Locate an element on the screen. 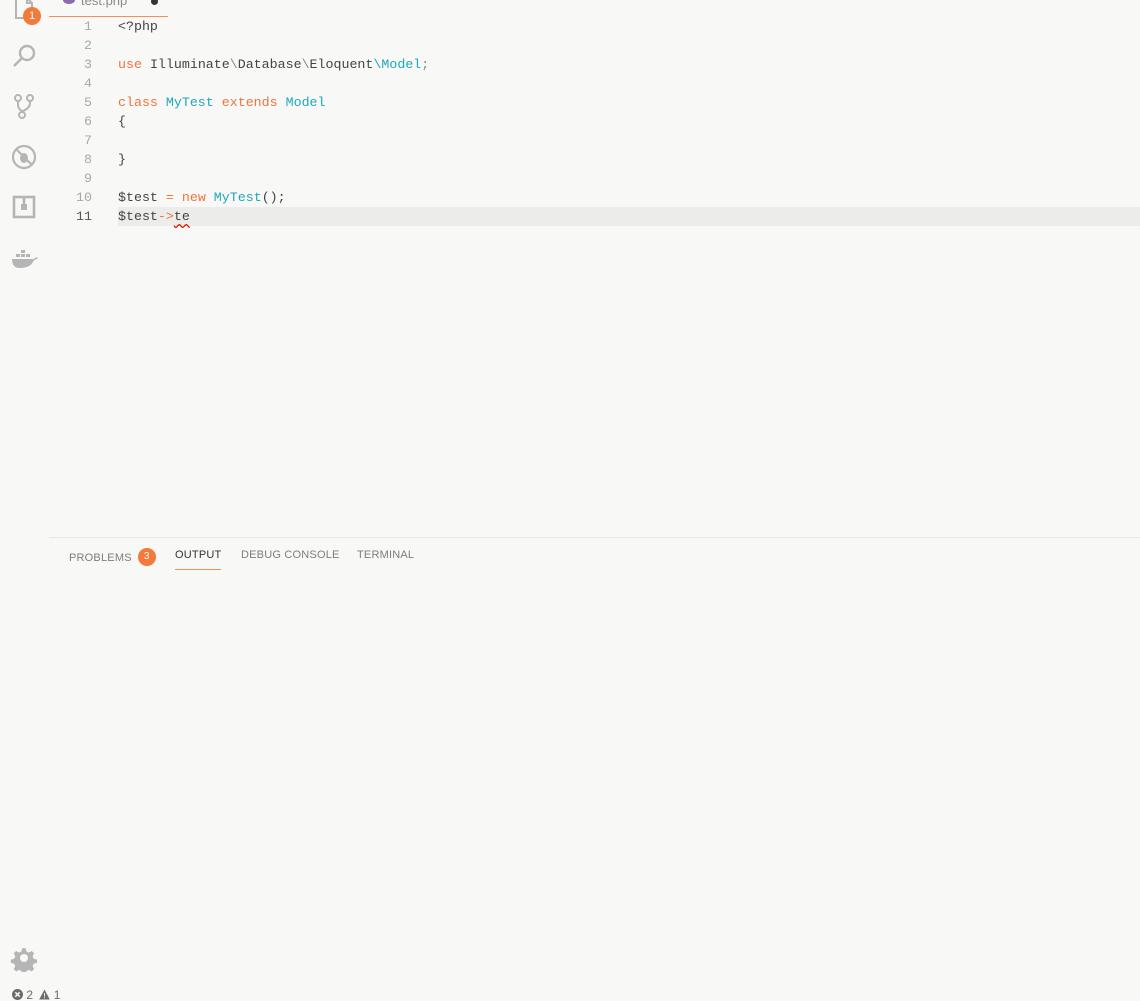 The image size is (1140, 1001). code-line: 2 is located at coordinates (594, 45).